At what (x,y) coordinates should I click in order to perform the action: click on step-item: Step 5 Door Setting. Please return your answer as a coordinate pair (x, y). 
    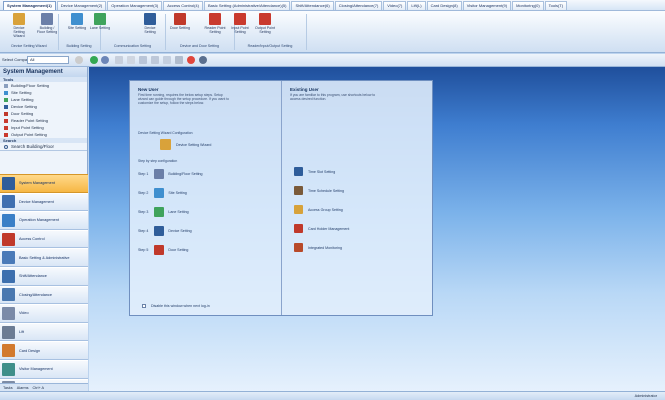
    Looking at the image, I should click on (163, 250).